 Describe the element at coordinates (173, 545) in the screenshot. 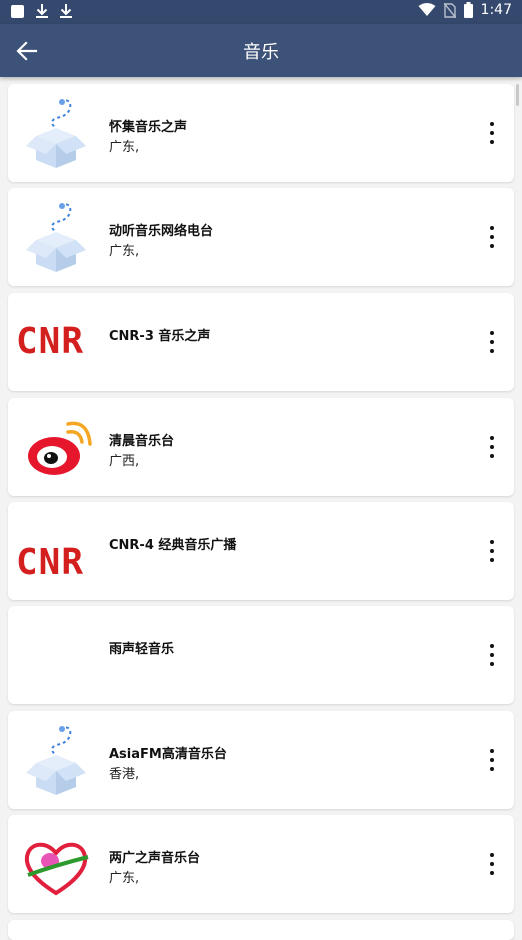

I see `station-name: CNR-4 经典音乐广播` at that location.